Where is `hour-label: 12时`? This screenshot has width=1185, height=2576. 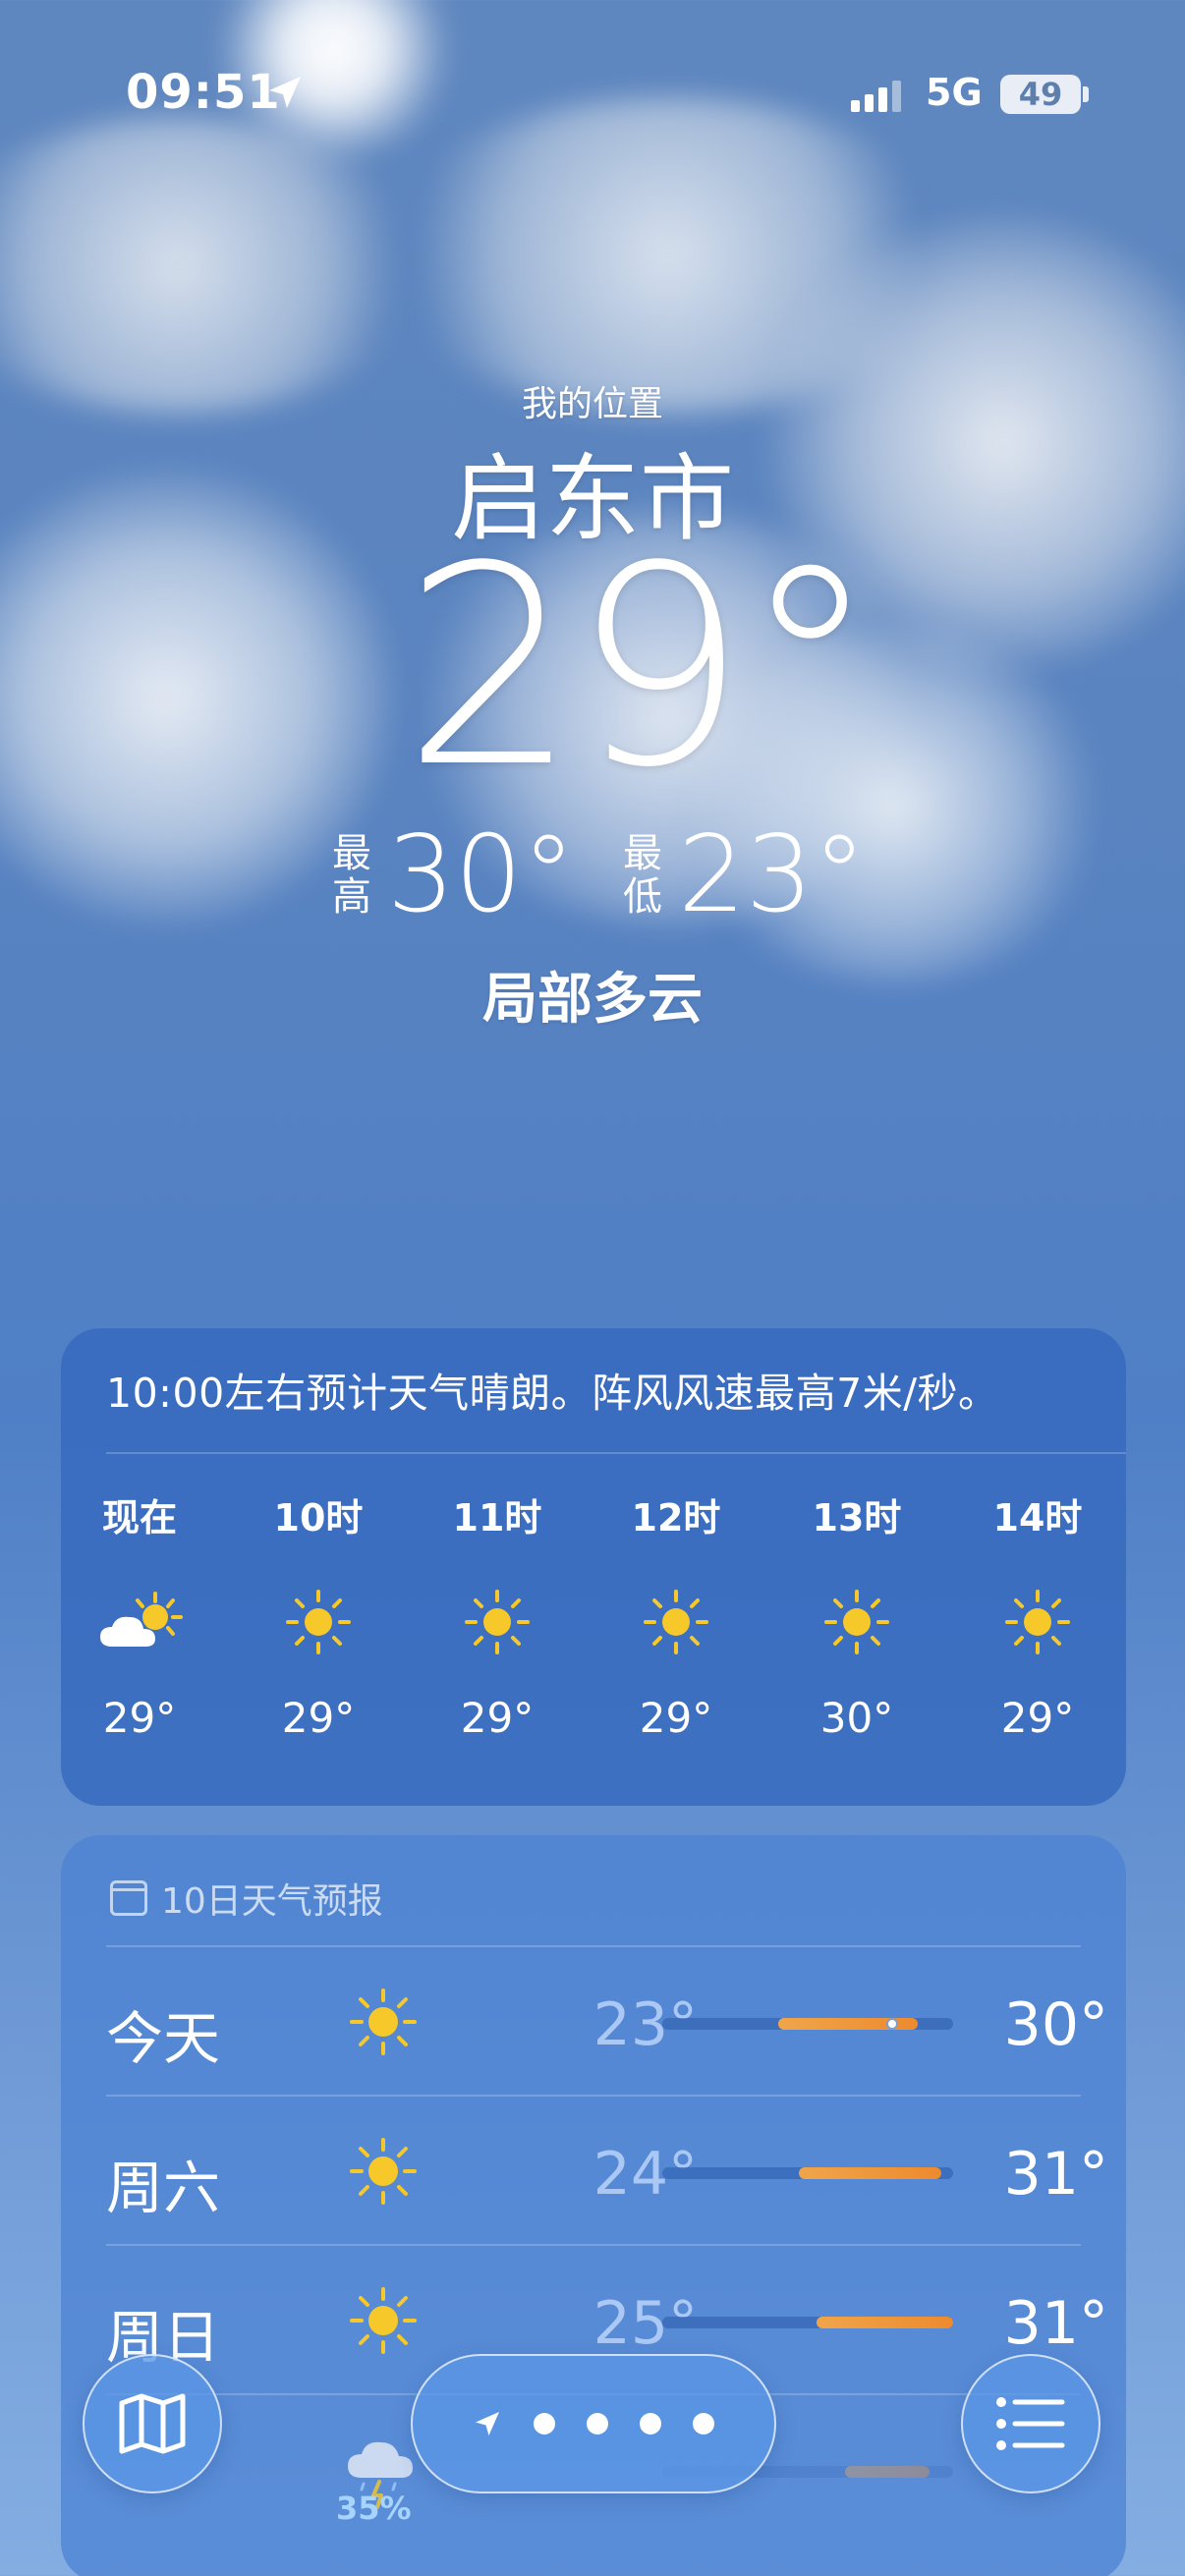
hour-label: 12时 is located at coordinates (676, 1518).